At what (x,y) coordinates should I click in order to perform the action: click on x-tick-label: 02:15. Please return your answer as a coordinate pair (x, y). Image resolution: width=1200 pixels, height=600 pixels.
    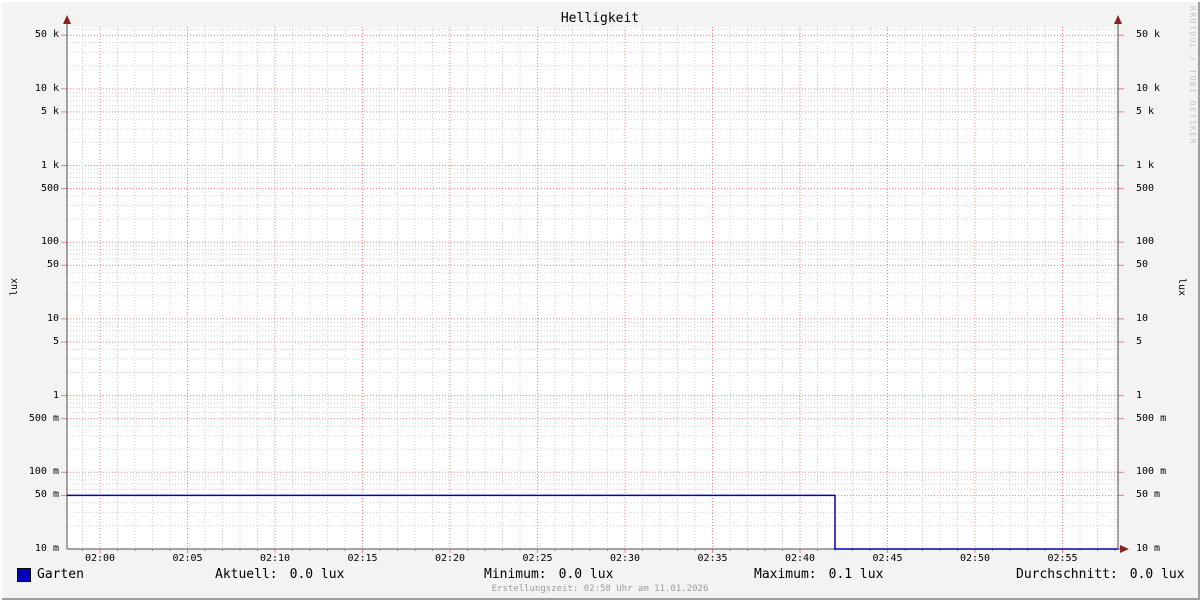
    Looking at the image, I should click on (362, 558).